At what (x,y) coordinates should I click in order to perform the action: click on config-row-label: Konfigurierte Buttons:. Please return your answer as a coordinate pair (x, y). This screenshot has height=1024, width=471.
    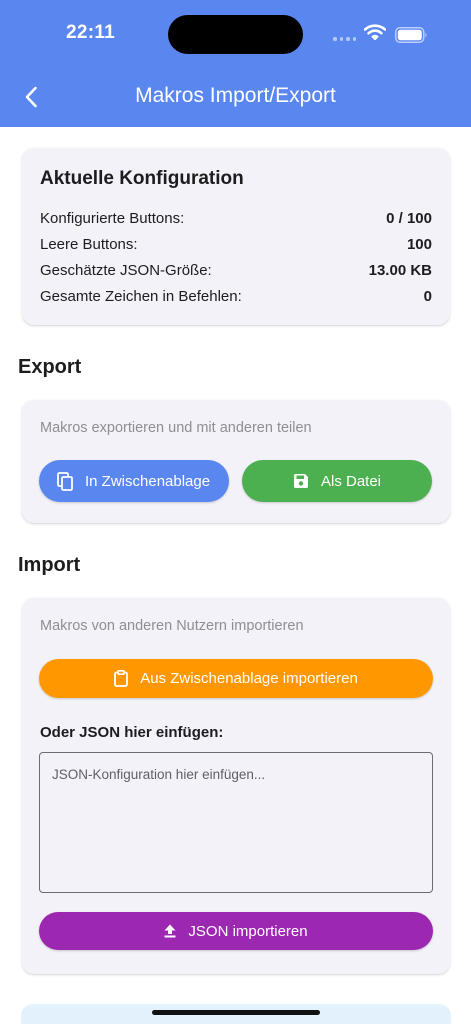
    Looking at the image, I should click on (112, 218).